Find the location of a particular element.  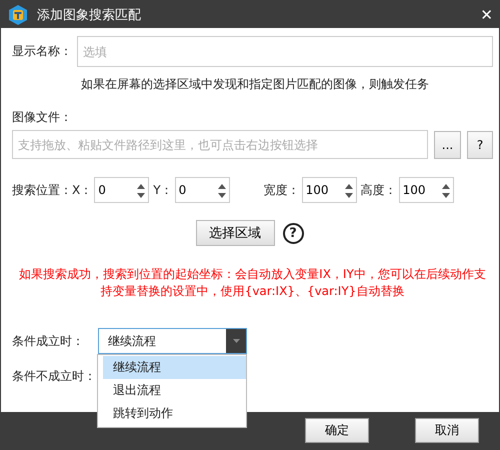

field-label: 显示名称： is located at coordinates (42, 51).